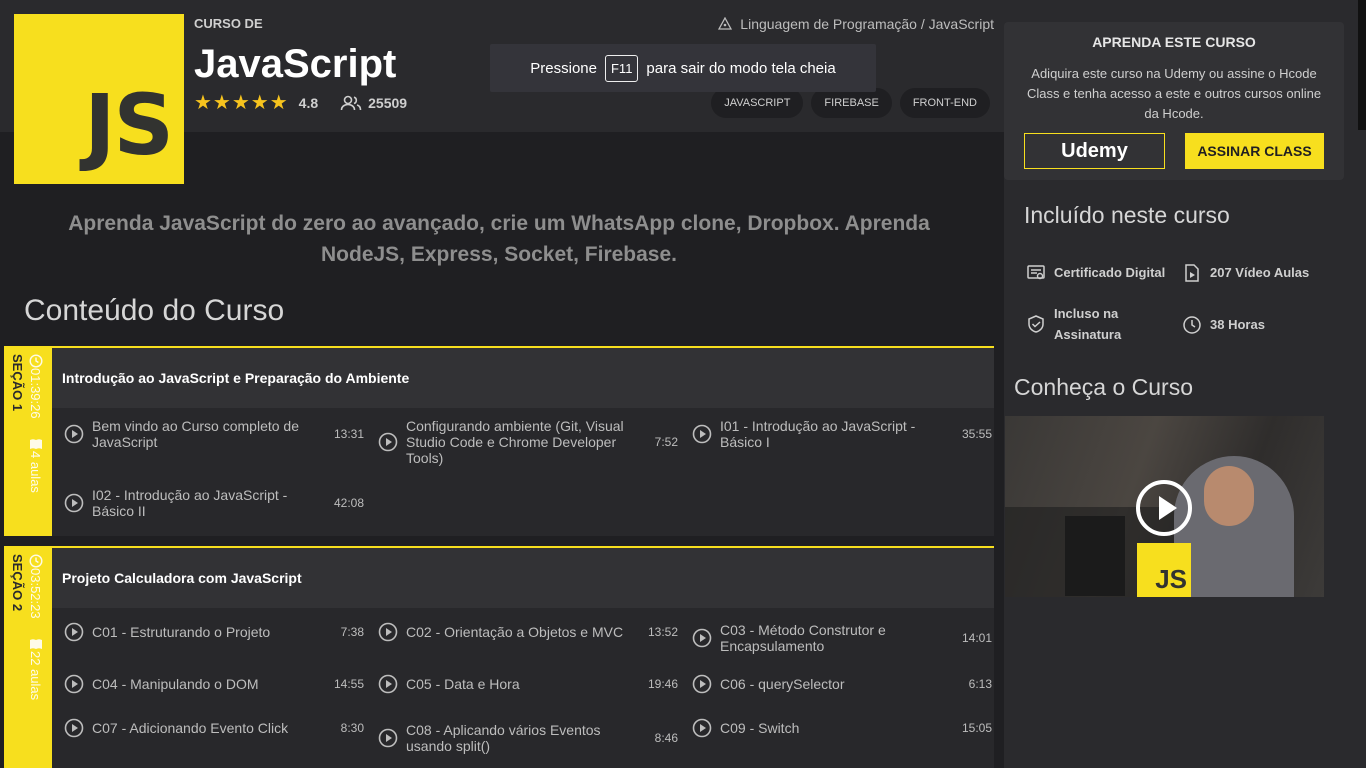 The height and width of the screenshot is (768, 1366). I want to click on feature-videos-label: 207 Vídeo Aulas, so click(1260, 272).